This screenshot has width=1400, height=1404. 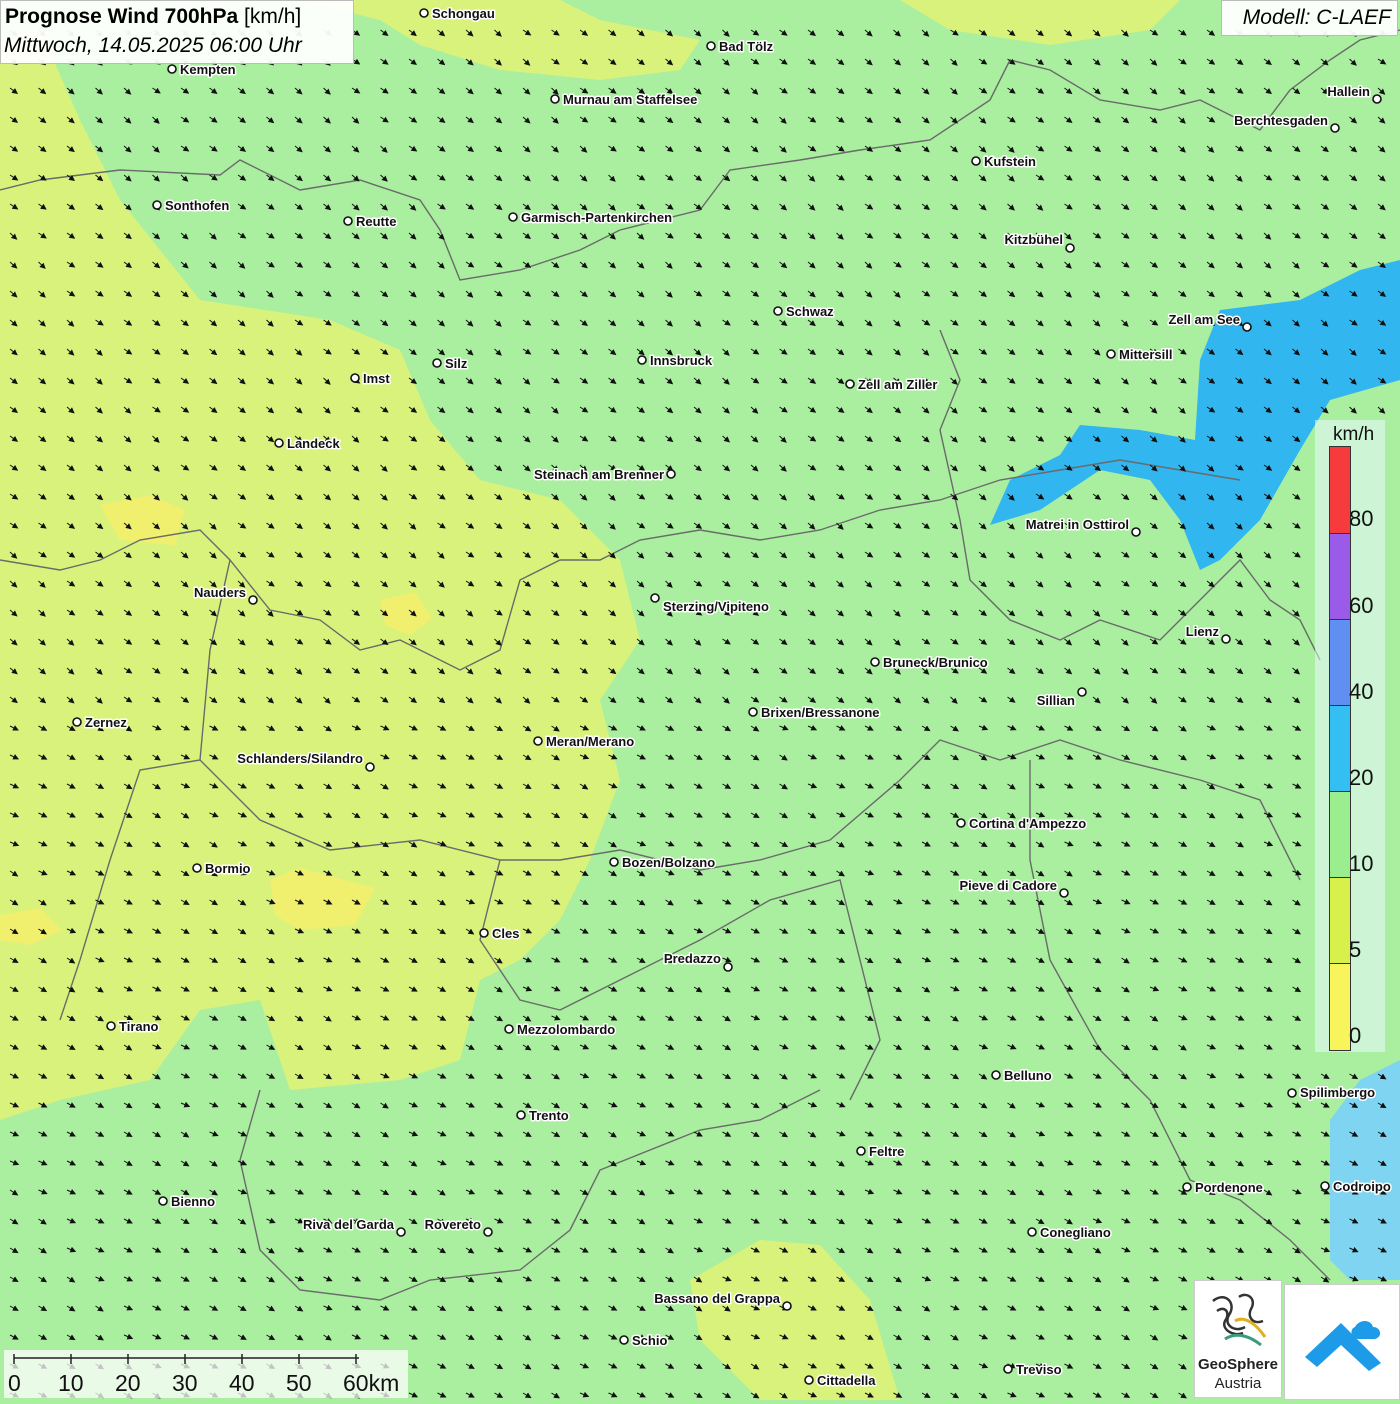 I want to click on forecast-datetime: Mittwoch, 14.05.2025 06:00 Uhr, so click(x=153, y=45).